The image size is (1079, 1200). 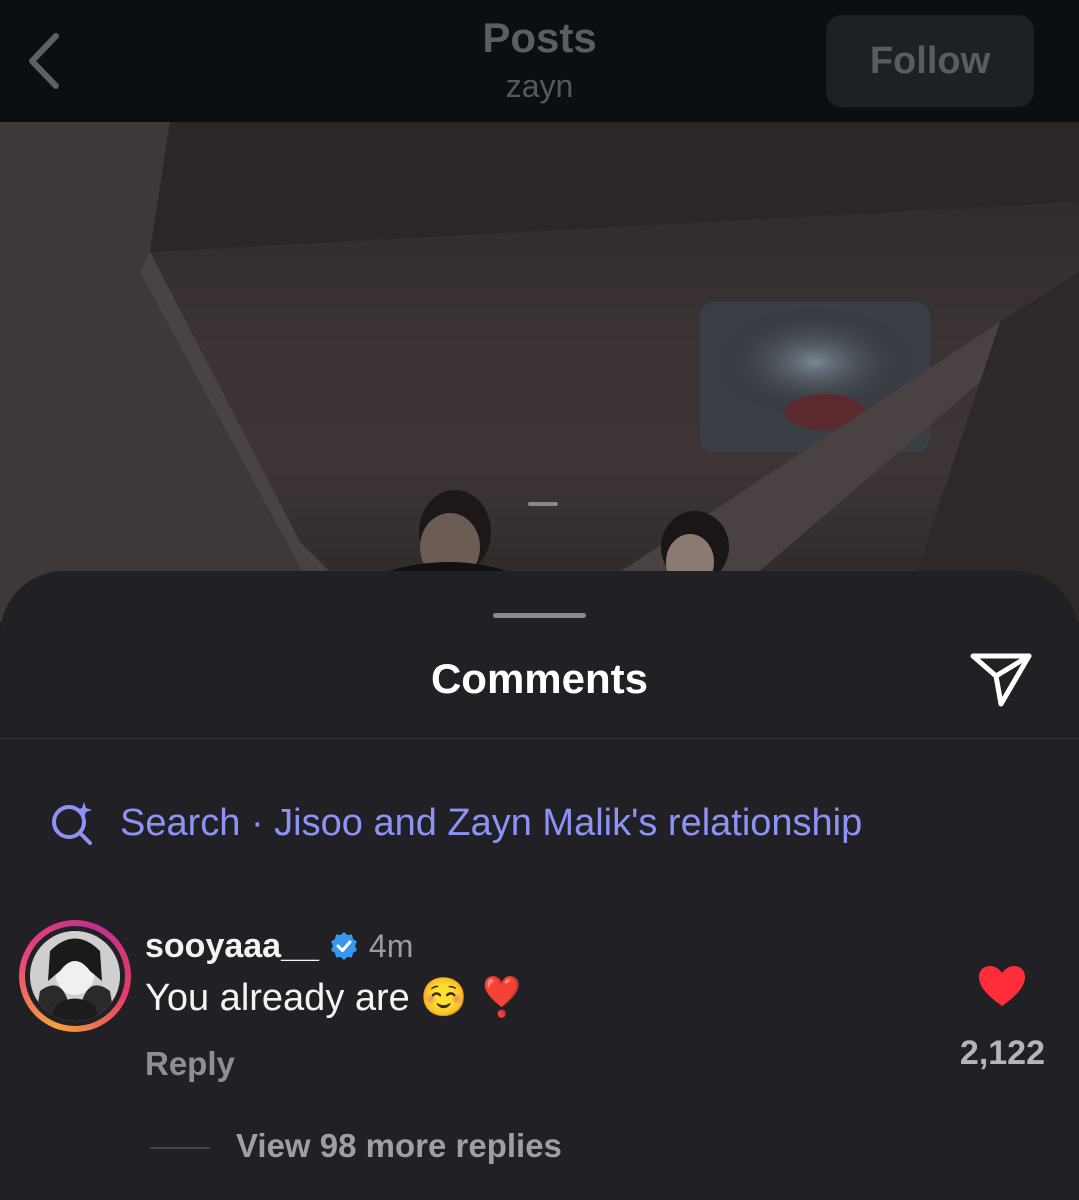 I want to click on send-icon, so click(x=1001, y=680).